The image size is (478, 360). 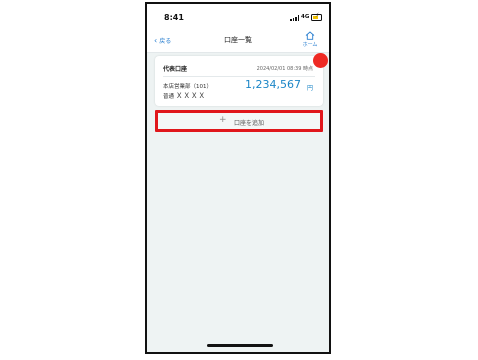 I want to click on account-type: 普通, so click(x=169, y=97).